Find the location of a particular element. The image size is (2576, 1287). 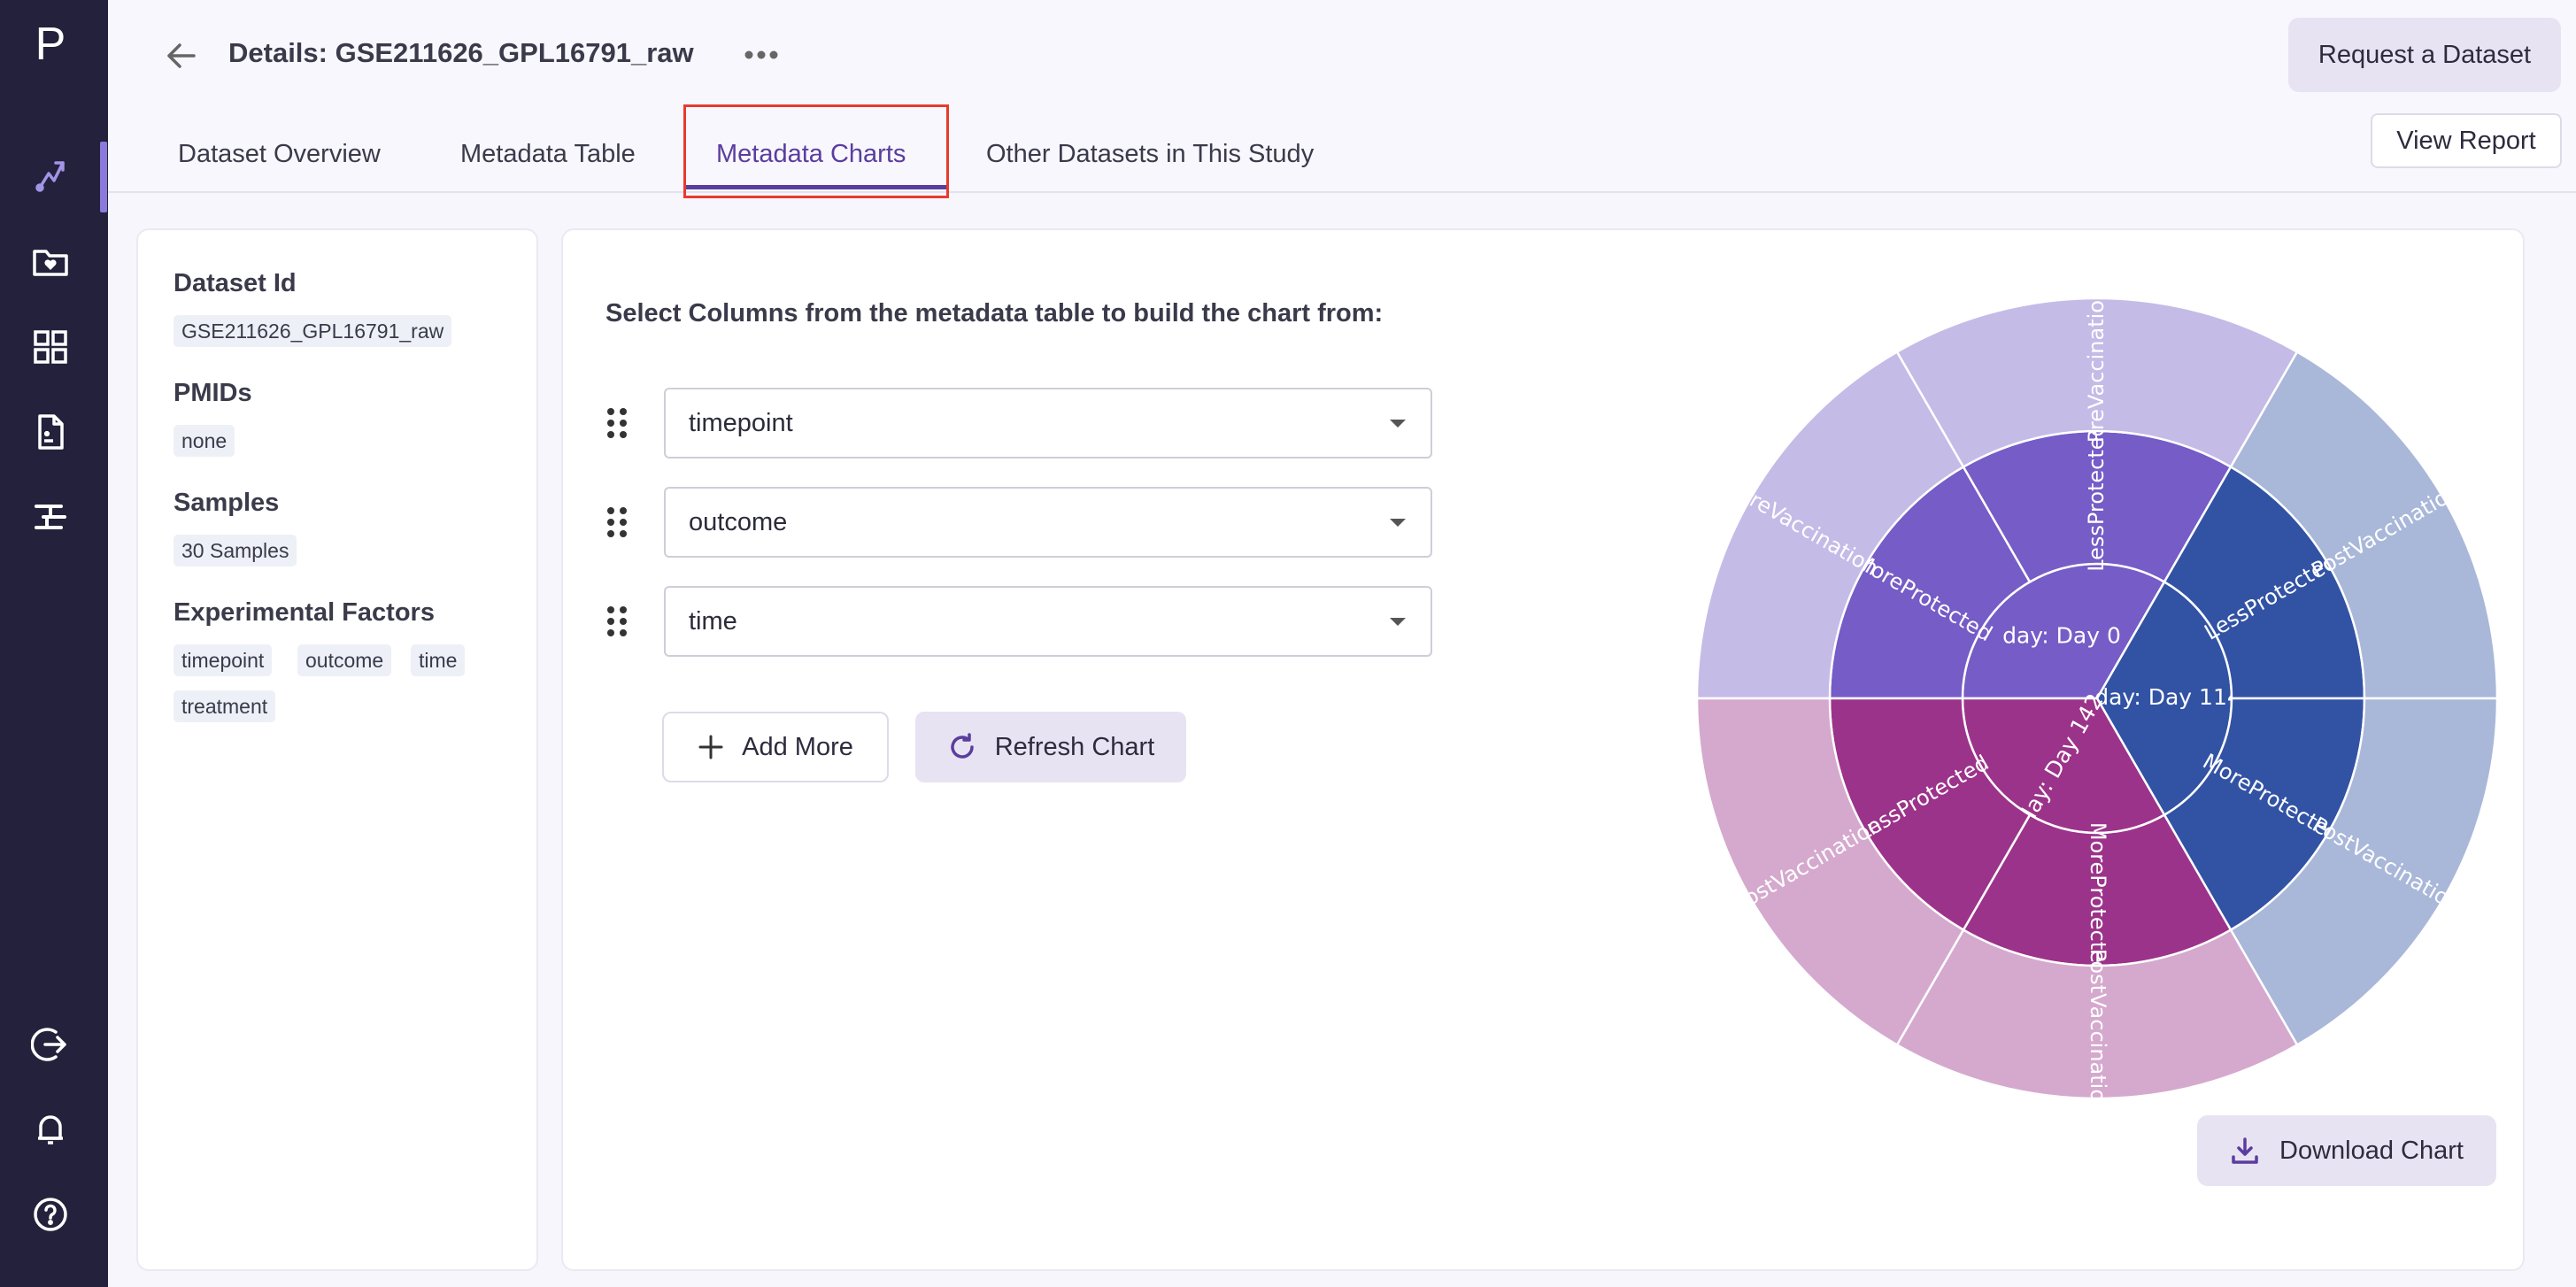

page-title: Details: GSE211626_GPL16791_raw is located at coordinates (461, 53).